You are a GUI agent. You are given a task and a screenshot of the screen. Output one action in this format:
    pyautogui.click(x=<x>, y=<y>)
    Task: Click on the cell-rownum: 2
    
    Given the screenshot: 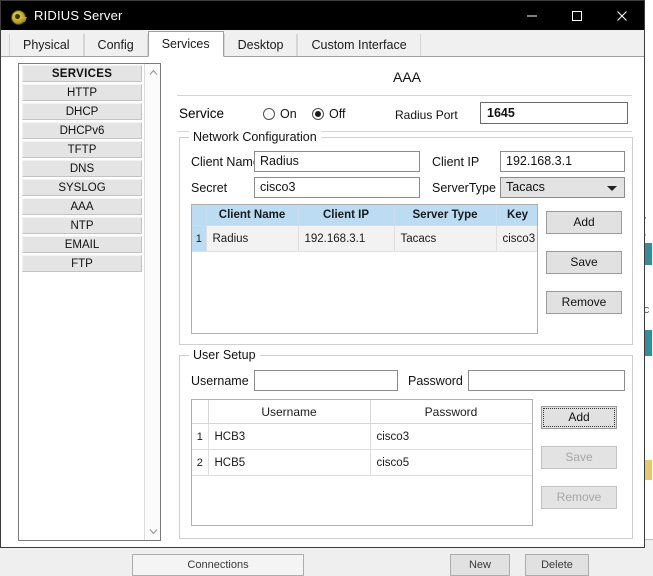 What is the action you would take?
    pyautogui.click(x=200, y=462)
    